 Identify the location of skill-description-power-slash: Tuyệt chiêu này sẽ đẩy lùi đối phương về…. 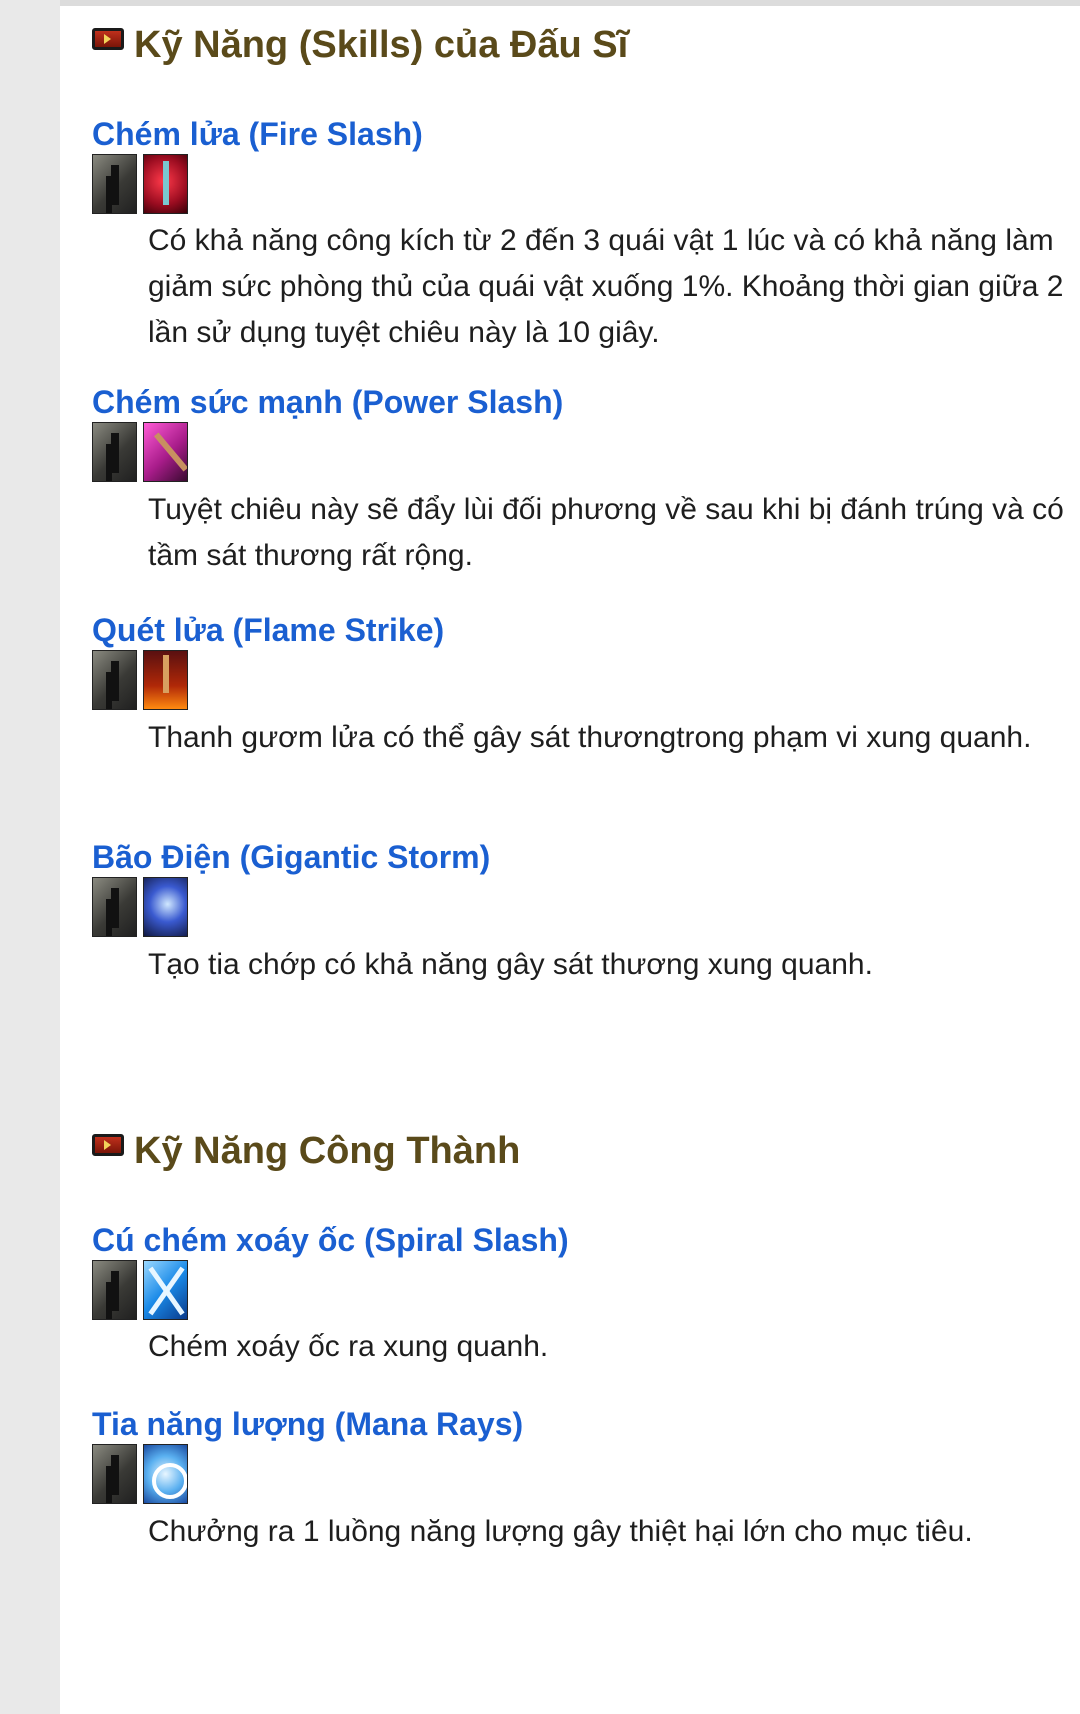
(606, 532).